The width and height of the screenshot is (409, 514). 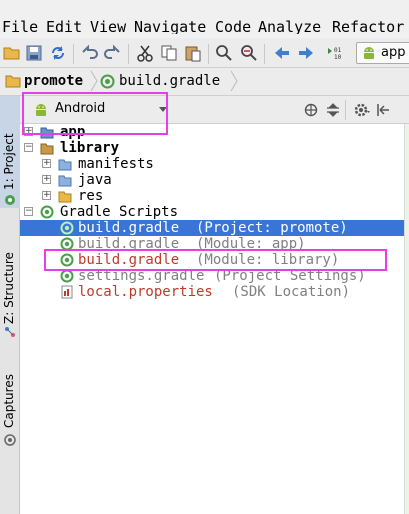 I want to click on scroll-from-source-icon, so click(x=311, y=110).